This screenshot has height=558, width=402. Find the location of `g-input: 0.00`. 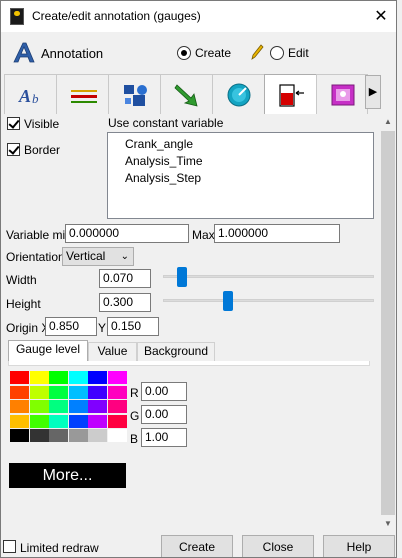

g-input: 0.00 is located at coordinates (164, 414).